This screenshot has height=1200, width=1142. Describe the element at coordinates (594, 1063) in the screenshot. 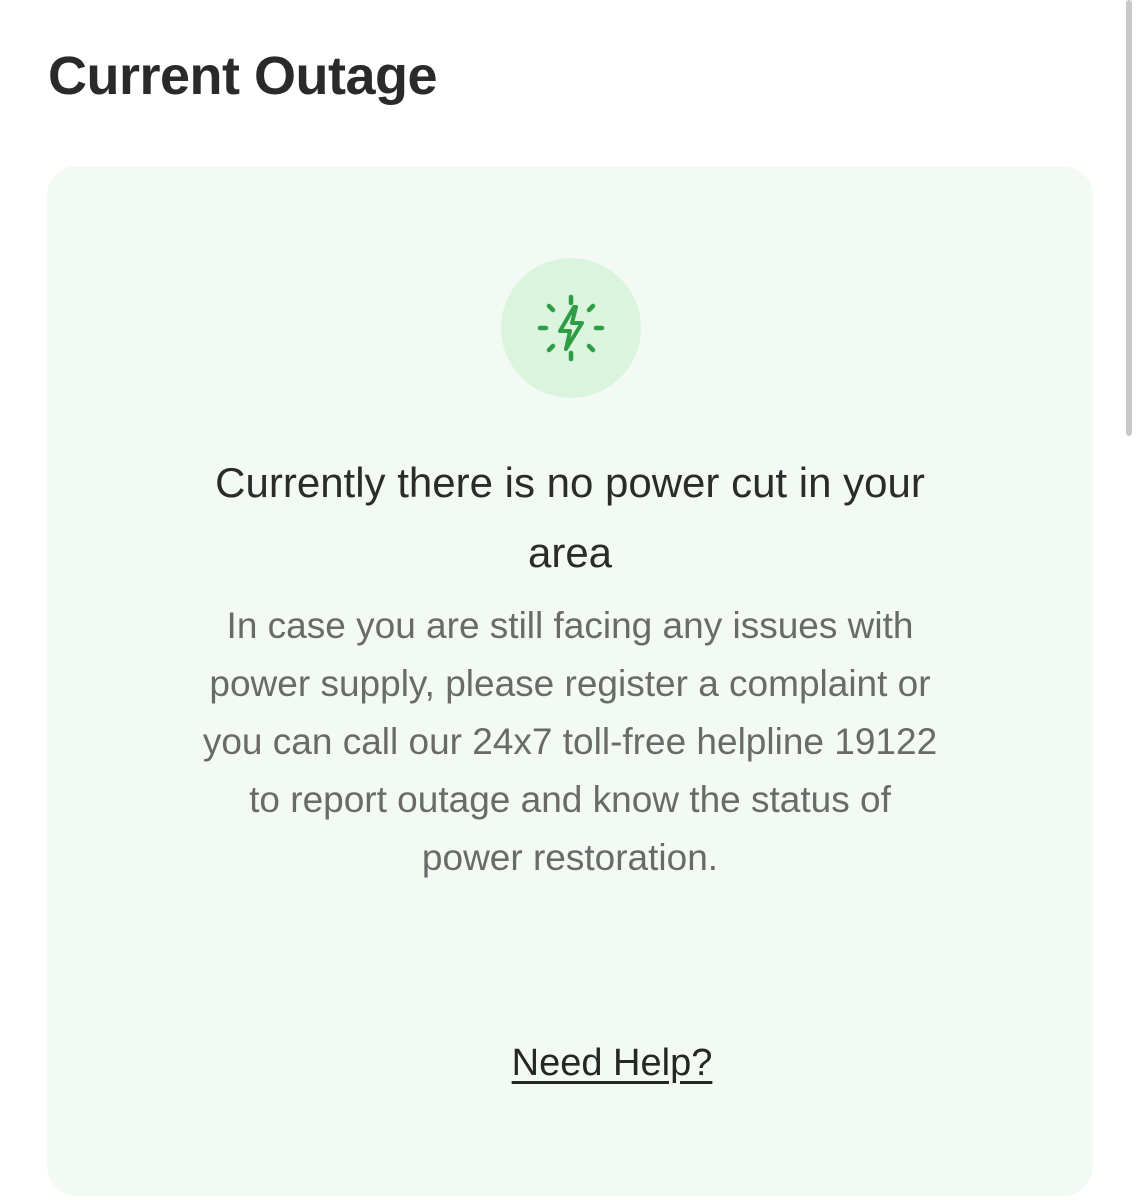

I see `need-help-link: Need Help?` at that location.